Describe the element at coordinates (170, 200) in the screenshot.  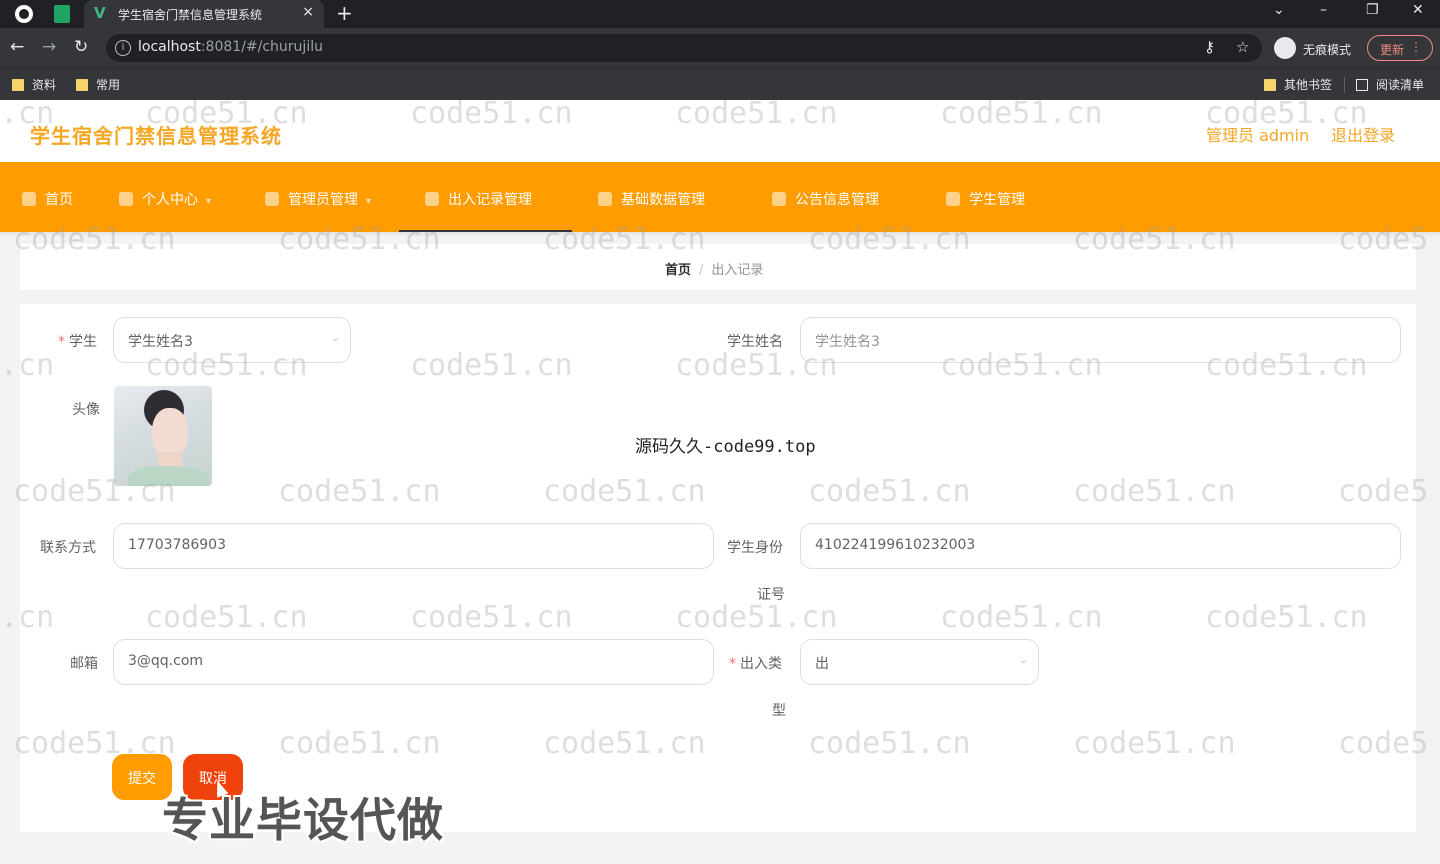
I see `menu-item-label: 个人中心` at that location.